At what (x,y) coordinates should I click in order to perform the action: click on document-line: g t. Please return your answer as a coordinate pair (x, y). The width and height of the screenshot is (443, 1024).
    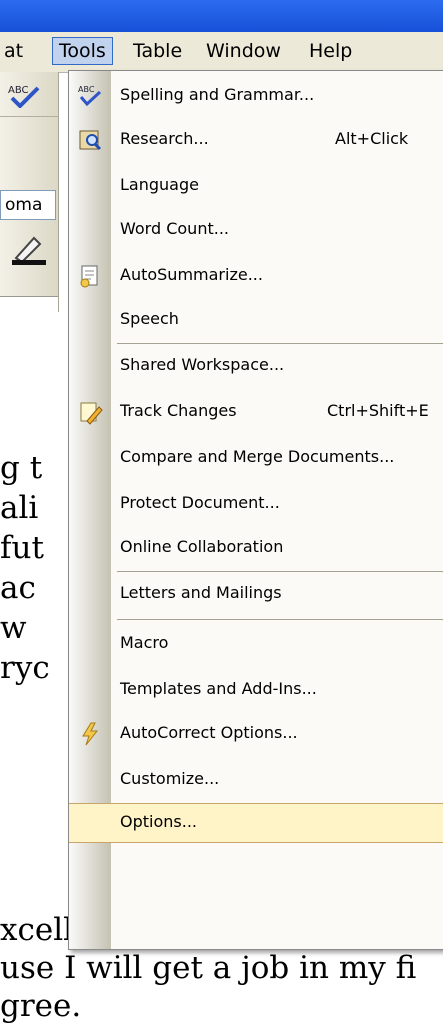
    Looking at the image, I should click on (21, 468).